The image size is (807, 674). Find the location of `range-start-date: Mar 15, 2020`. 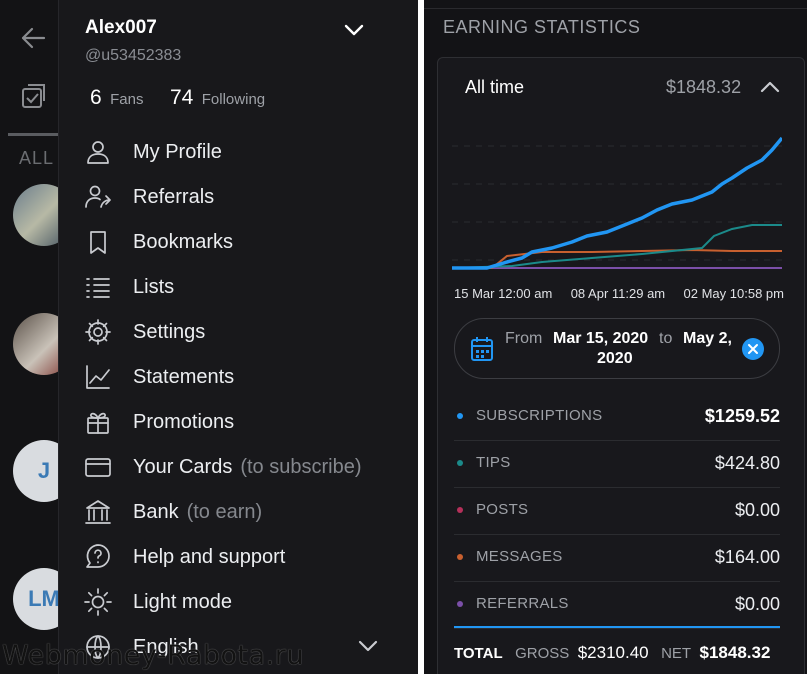

range-start-date: Mar 15, 2020 is located at coordinates (600, 339).